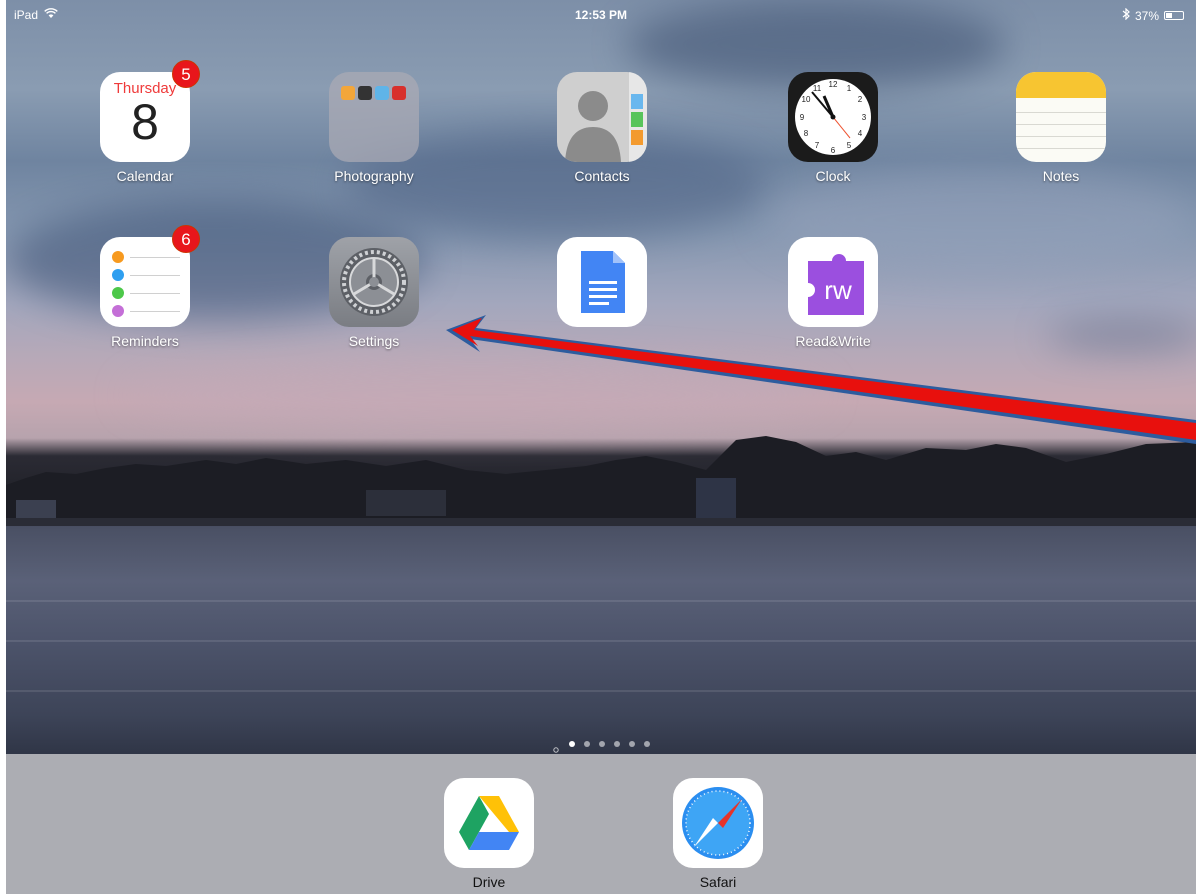 The height and width of the screenshot is (894, 1196). Describe the element at coordinates (1126, 15) in the screenshot. I see `bluetooth-icon` at that location.